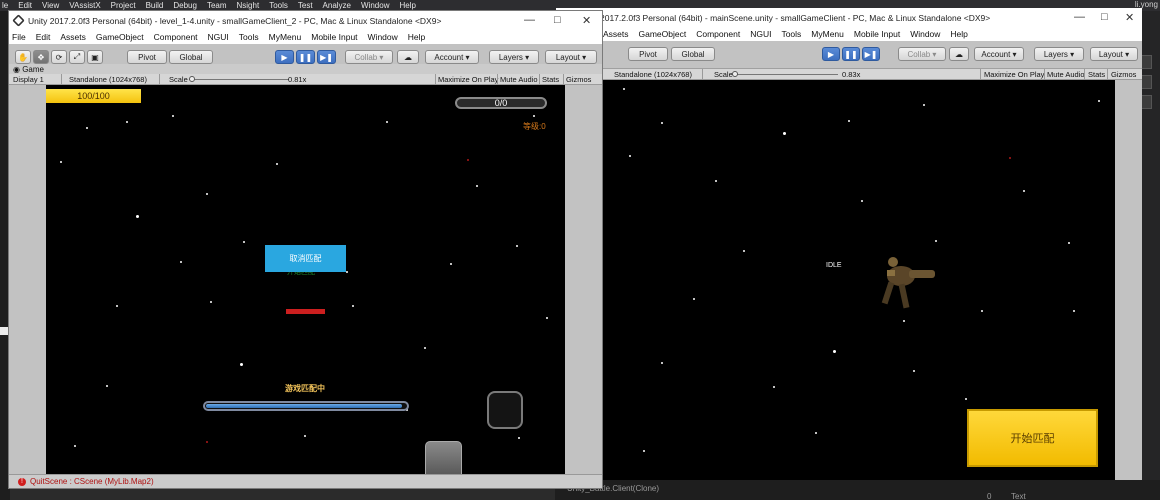 This screenshot has height=500, width=1160. I want to click on vs-menu-edit: Edit, so click(25, 5).